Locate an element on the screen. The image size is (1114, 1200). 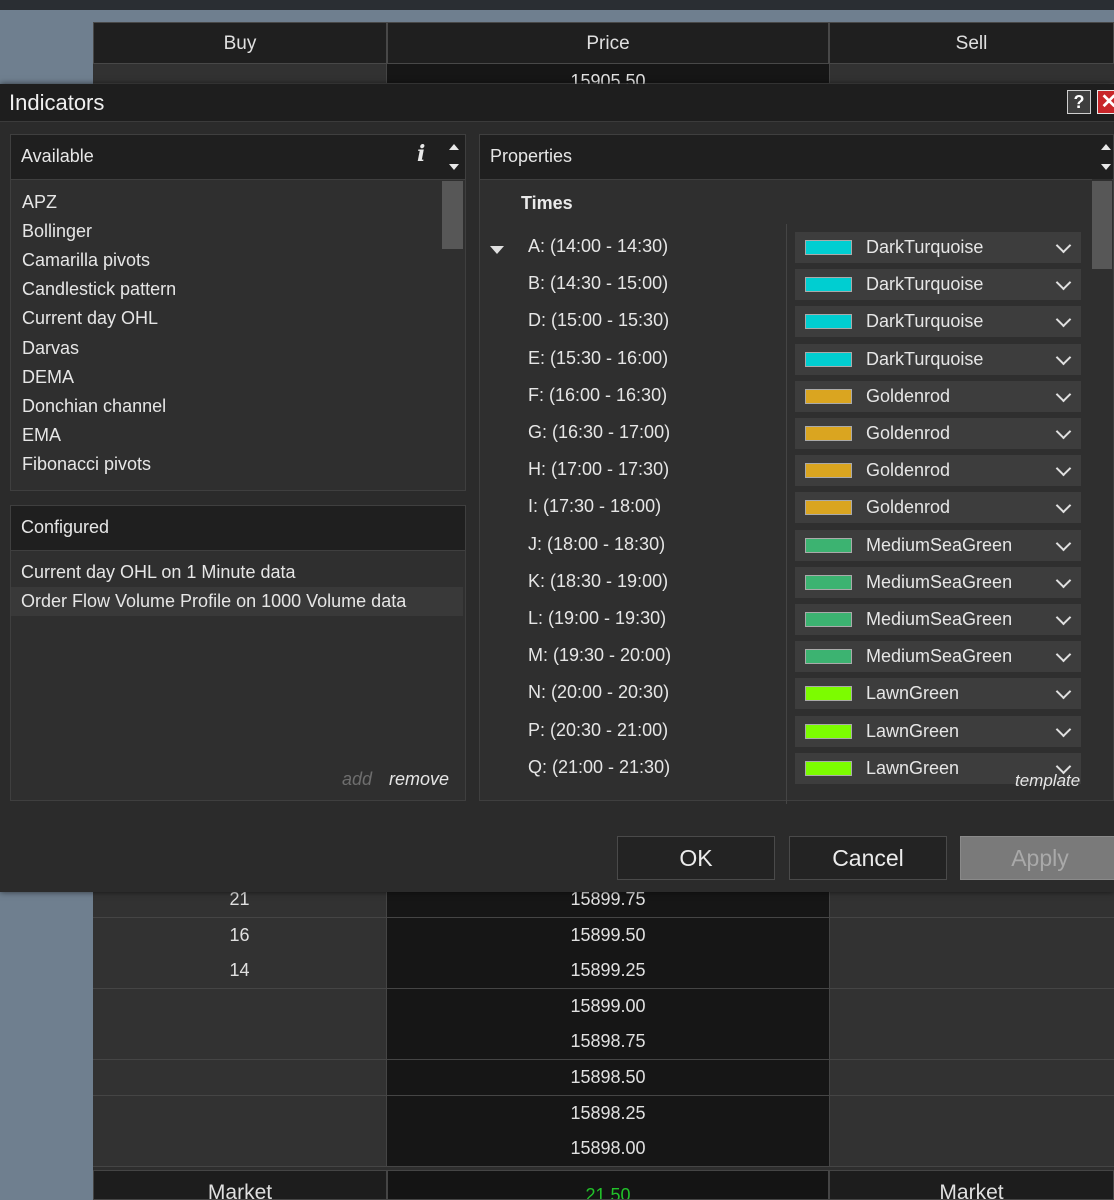
properties-spin-arrows is located at coordinates (1106, 157).